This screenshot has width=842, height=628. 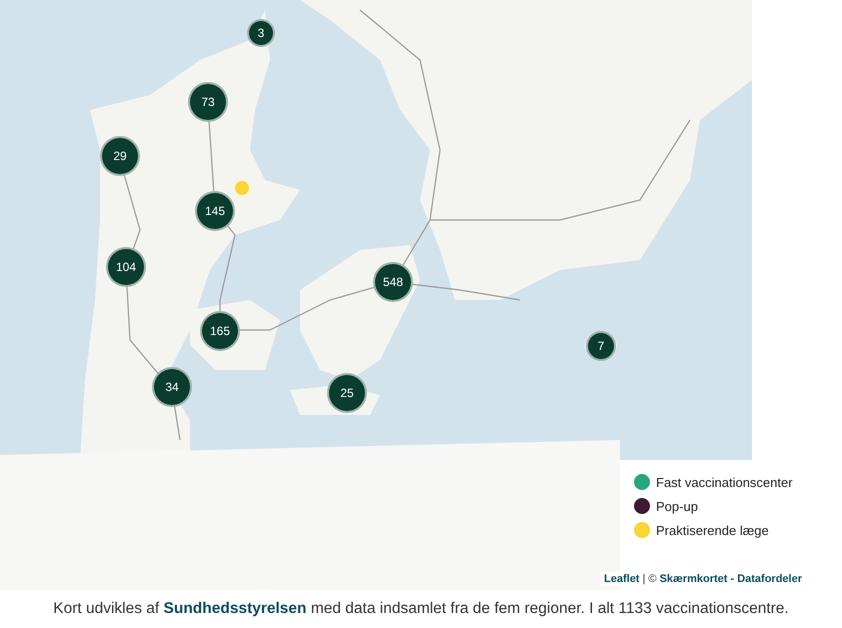 What do you see at coordinates (722, 579) in the screenshot?
I see `attribution-text: | © Skærmkortet - Datafordeler` at bounding box center [722, 579].